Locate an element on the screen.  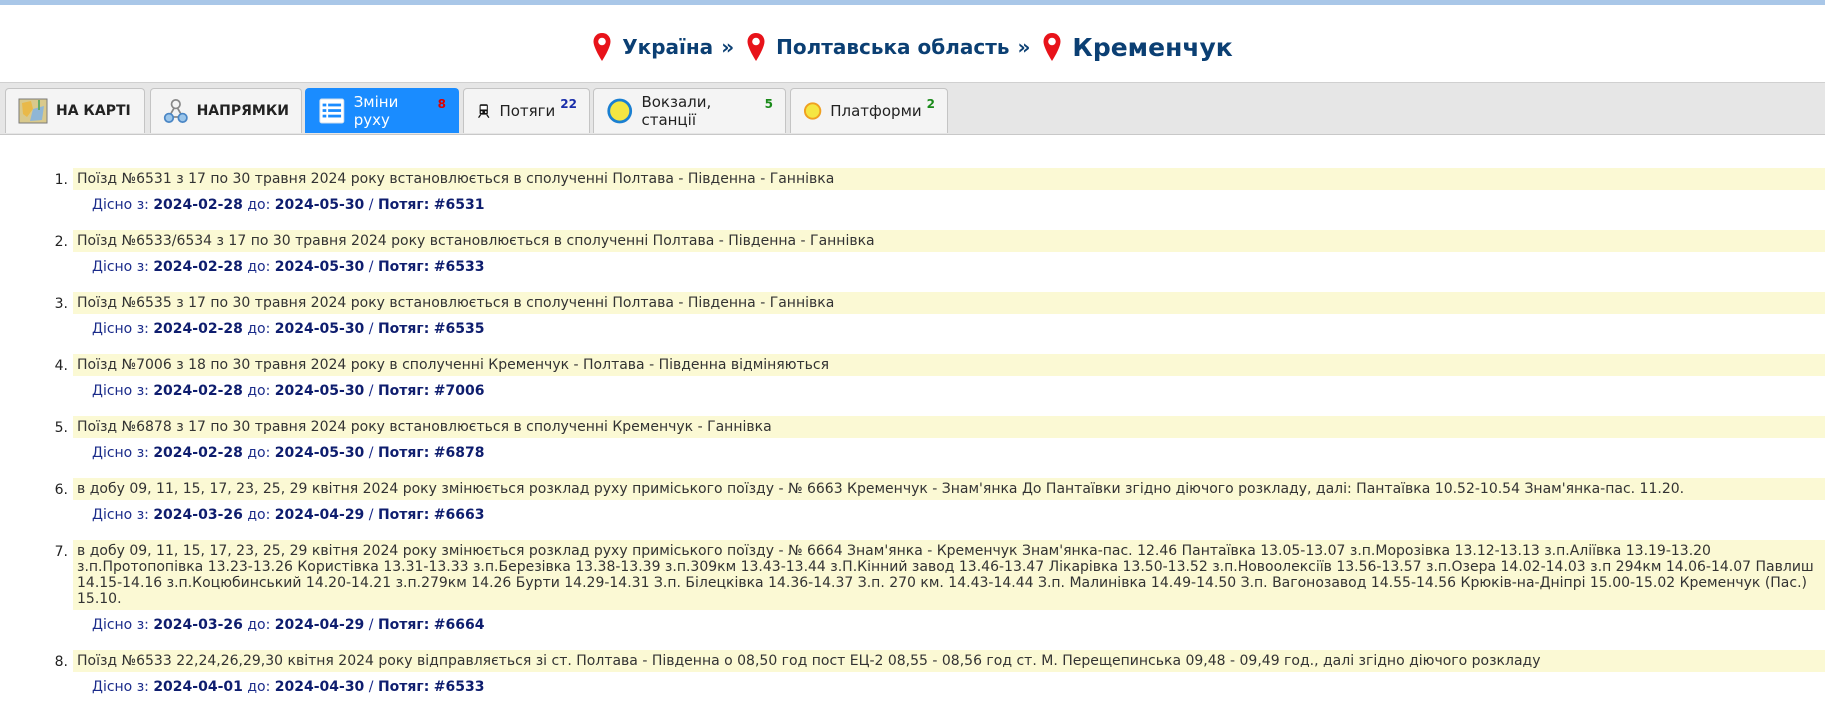
tab-count-badge: 8 is located at coordinates (441, 104).